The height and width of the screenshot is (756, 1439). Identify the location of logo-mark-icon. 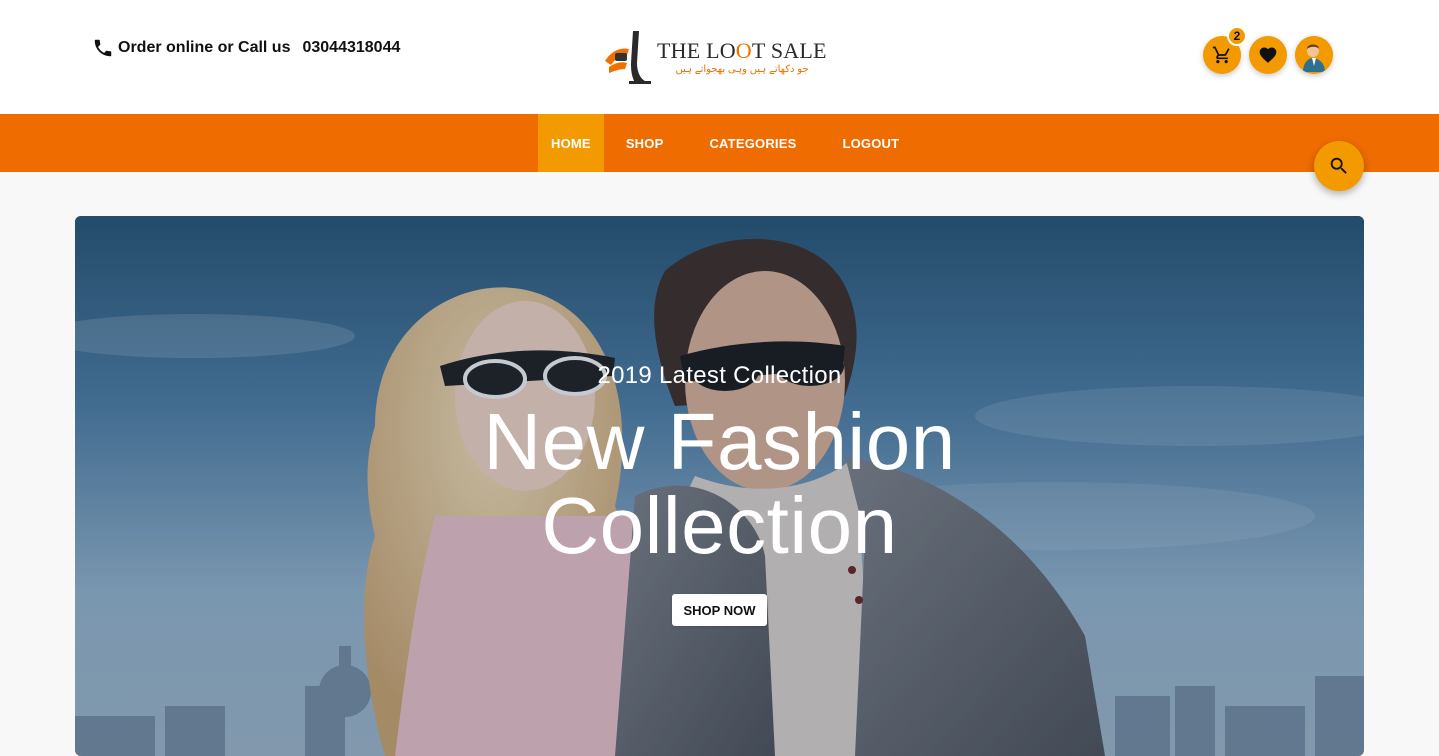
(629, 57).